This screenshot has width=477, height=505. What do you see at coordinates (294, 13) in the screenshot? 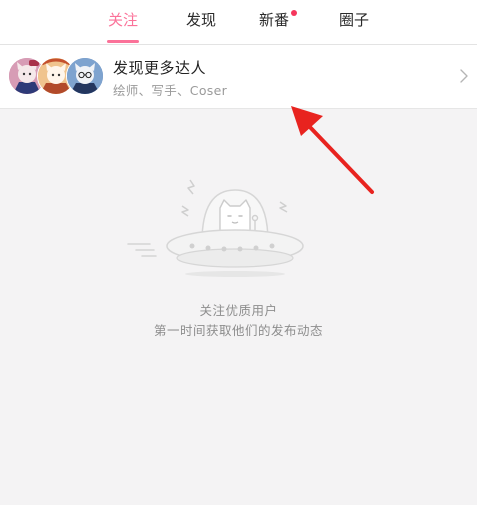
I see `new-badge-dot` at bounding box center [294, 13].